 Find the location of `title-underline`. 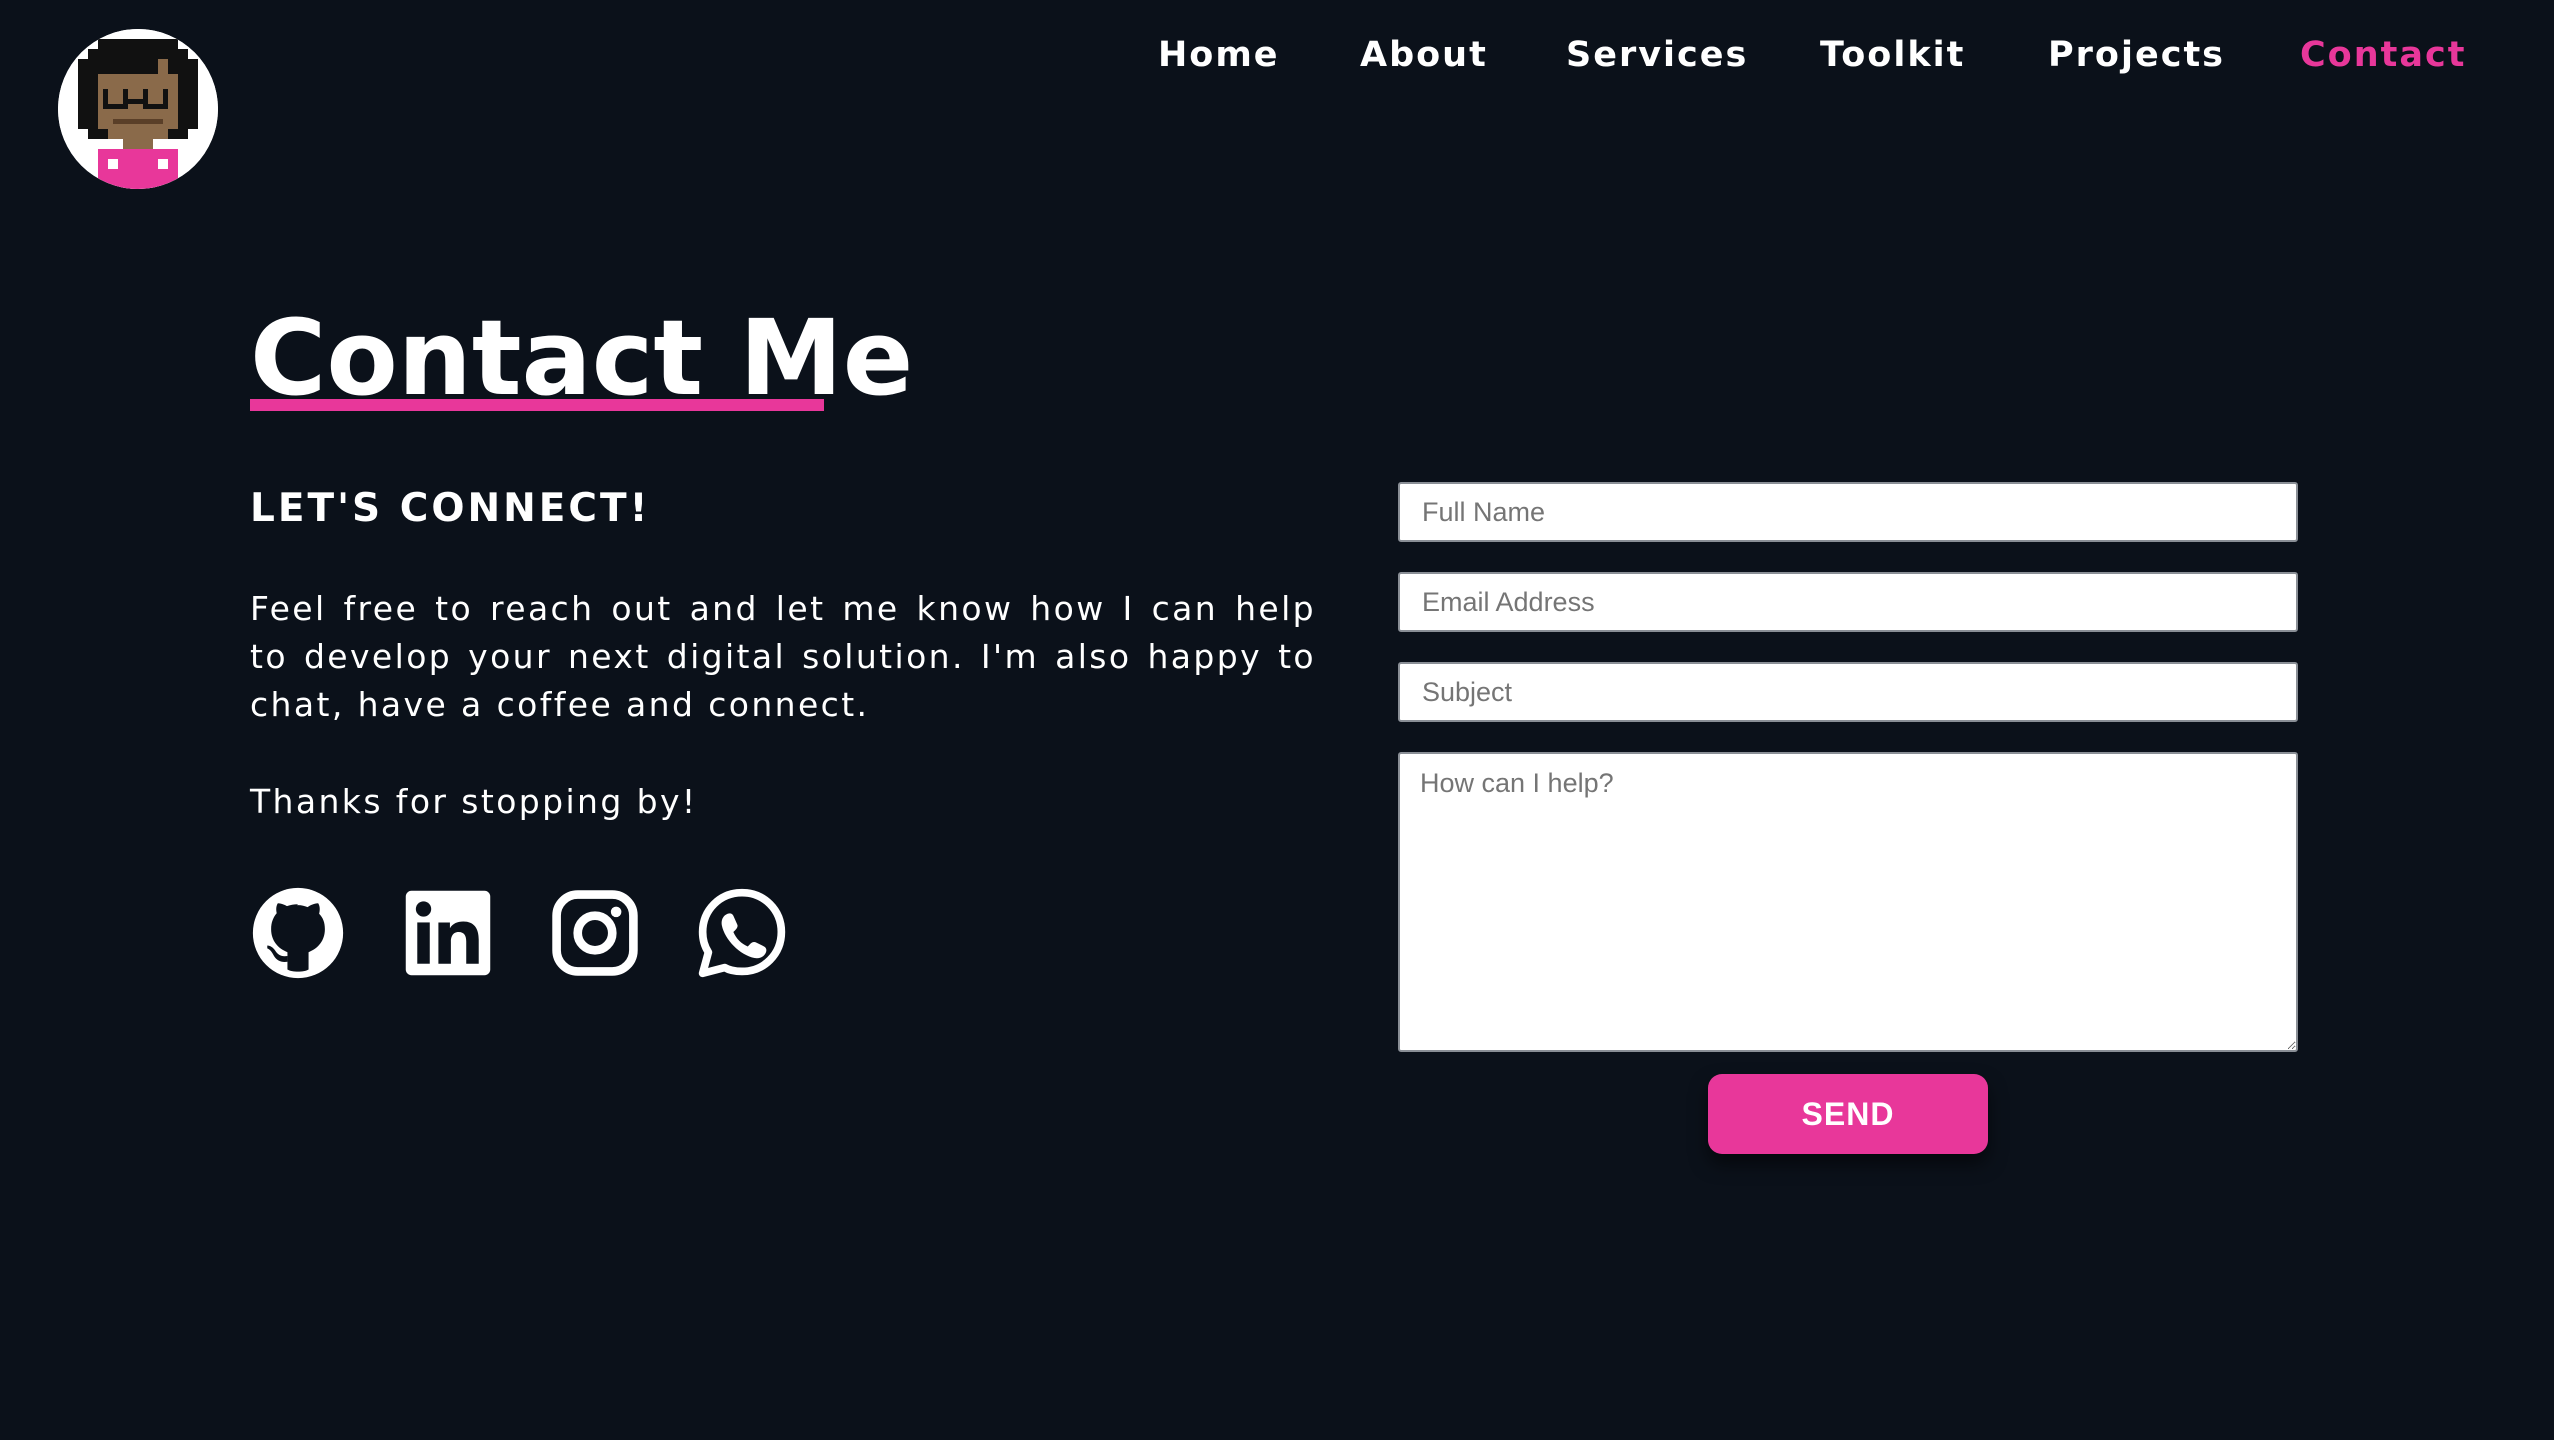

title-underline is located at coordinates (537, 405).